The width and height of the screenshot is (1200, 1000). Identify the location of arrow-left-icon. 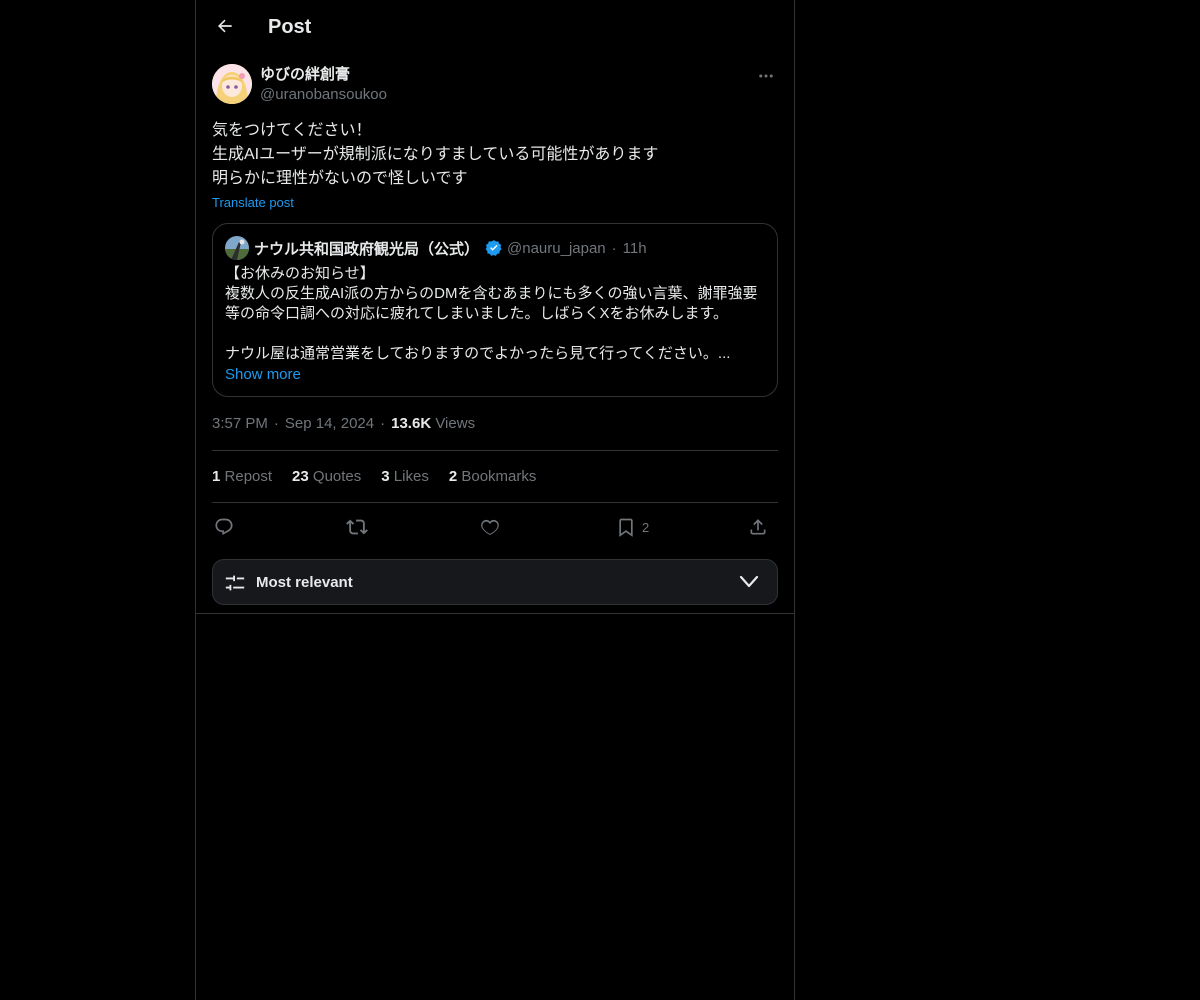
(225, 26).